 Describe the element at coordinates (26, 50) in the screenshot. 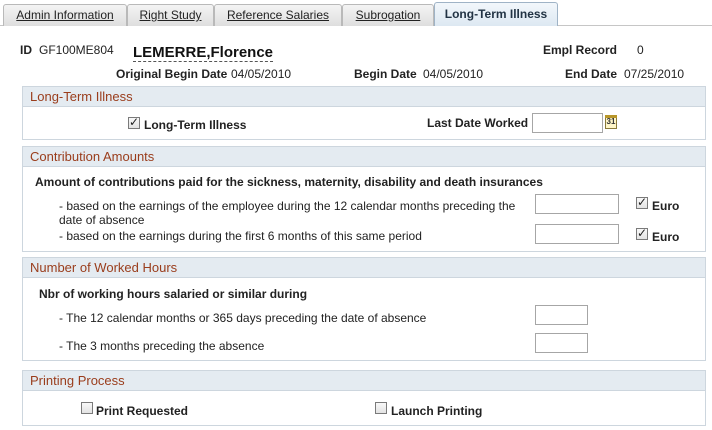

I see `id-label: ID` at that location.